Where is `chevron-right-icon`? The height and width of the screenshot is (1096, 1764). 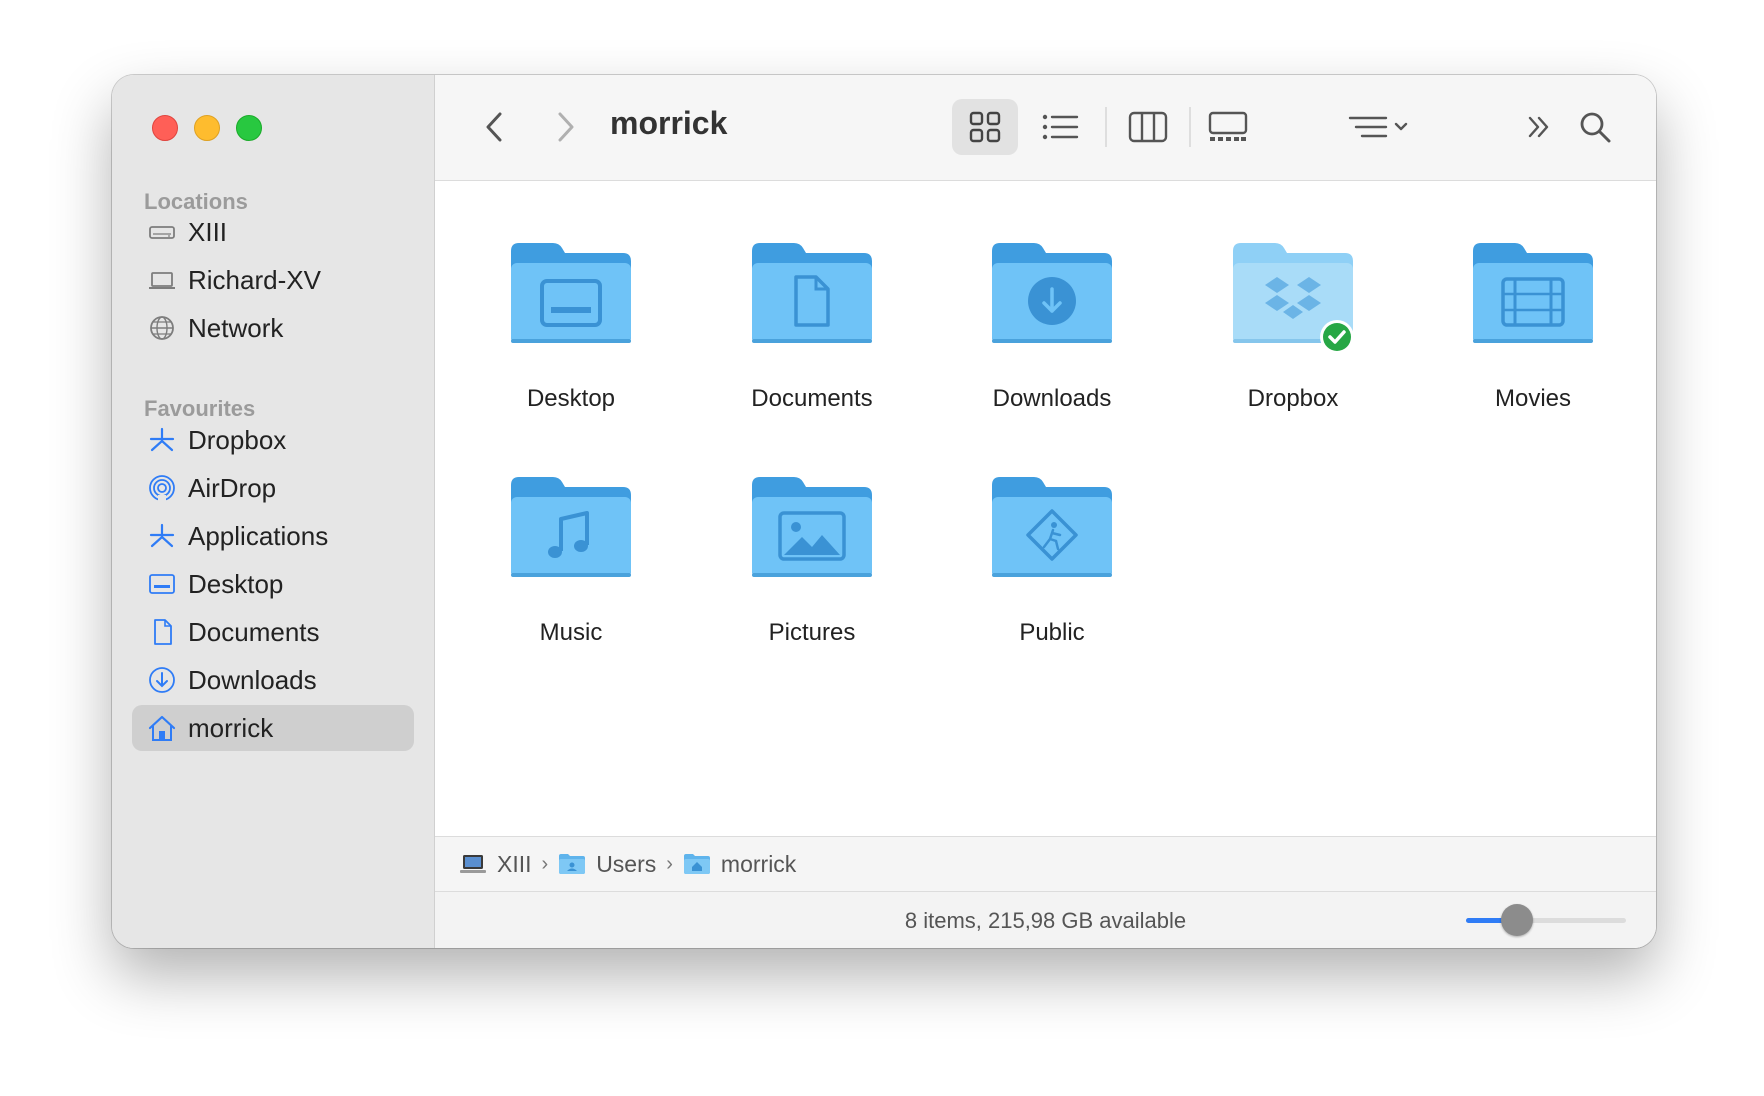 chevron-right-icon is located at coordinates (566, 127).